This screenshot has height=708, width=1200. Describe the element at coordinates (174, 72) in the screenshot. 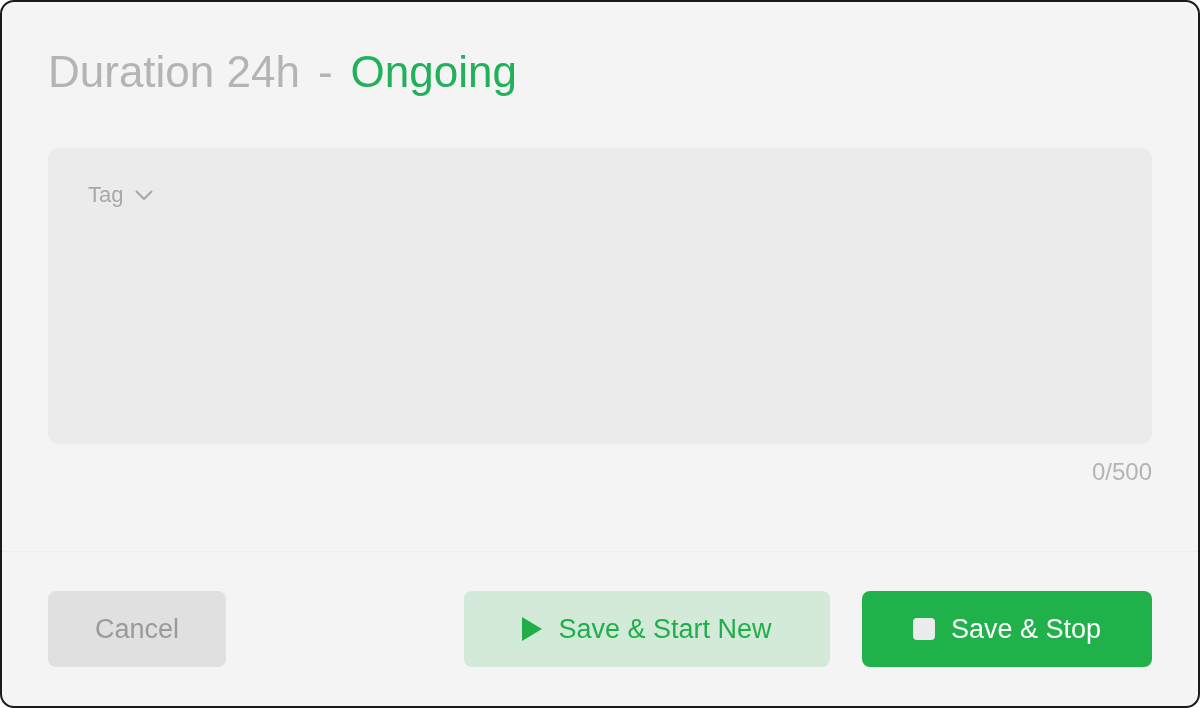

I see `duration-title: Duration 24h` at that location.